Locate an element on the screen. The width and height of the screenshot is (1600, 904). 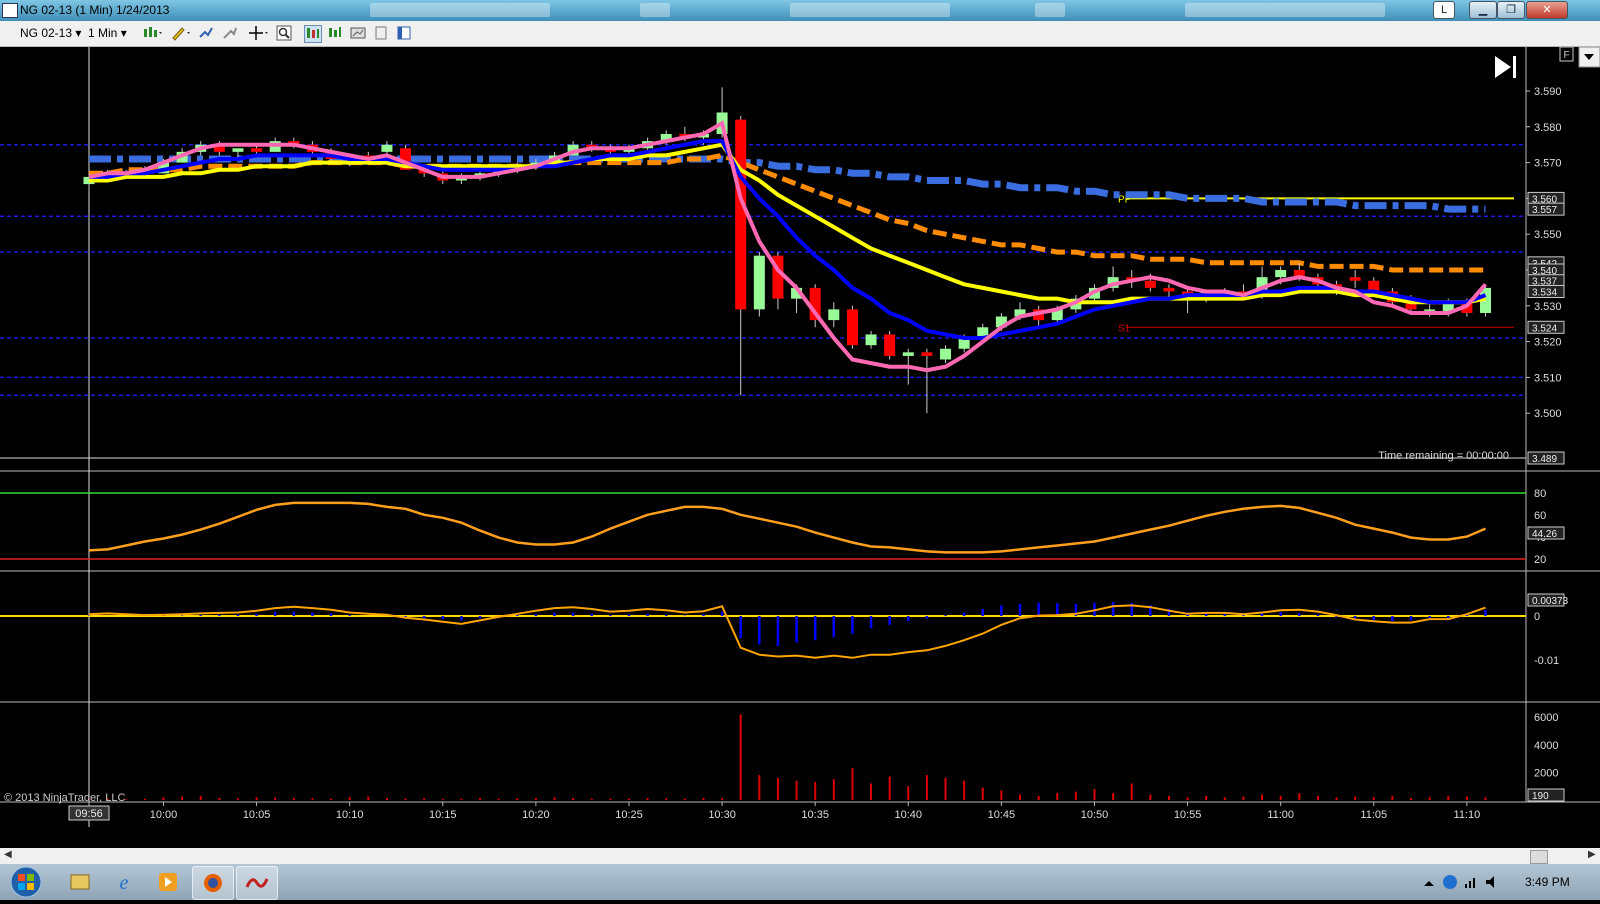
link-button: L is located at coordinates (1444, 10).